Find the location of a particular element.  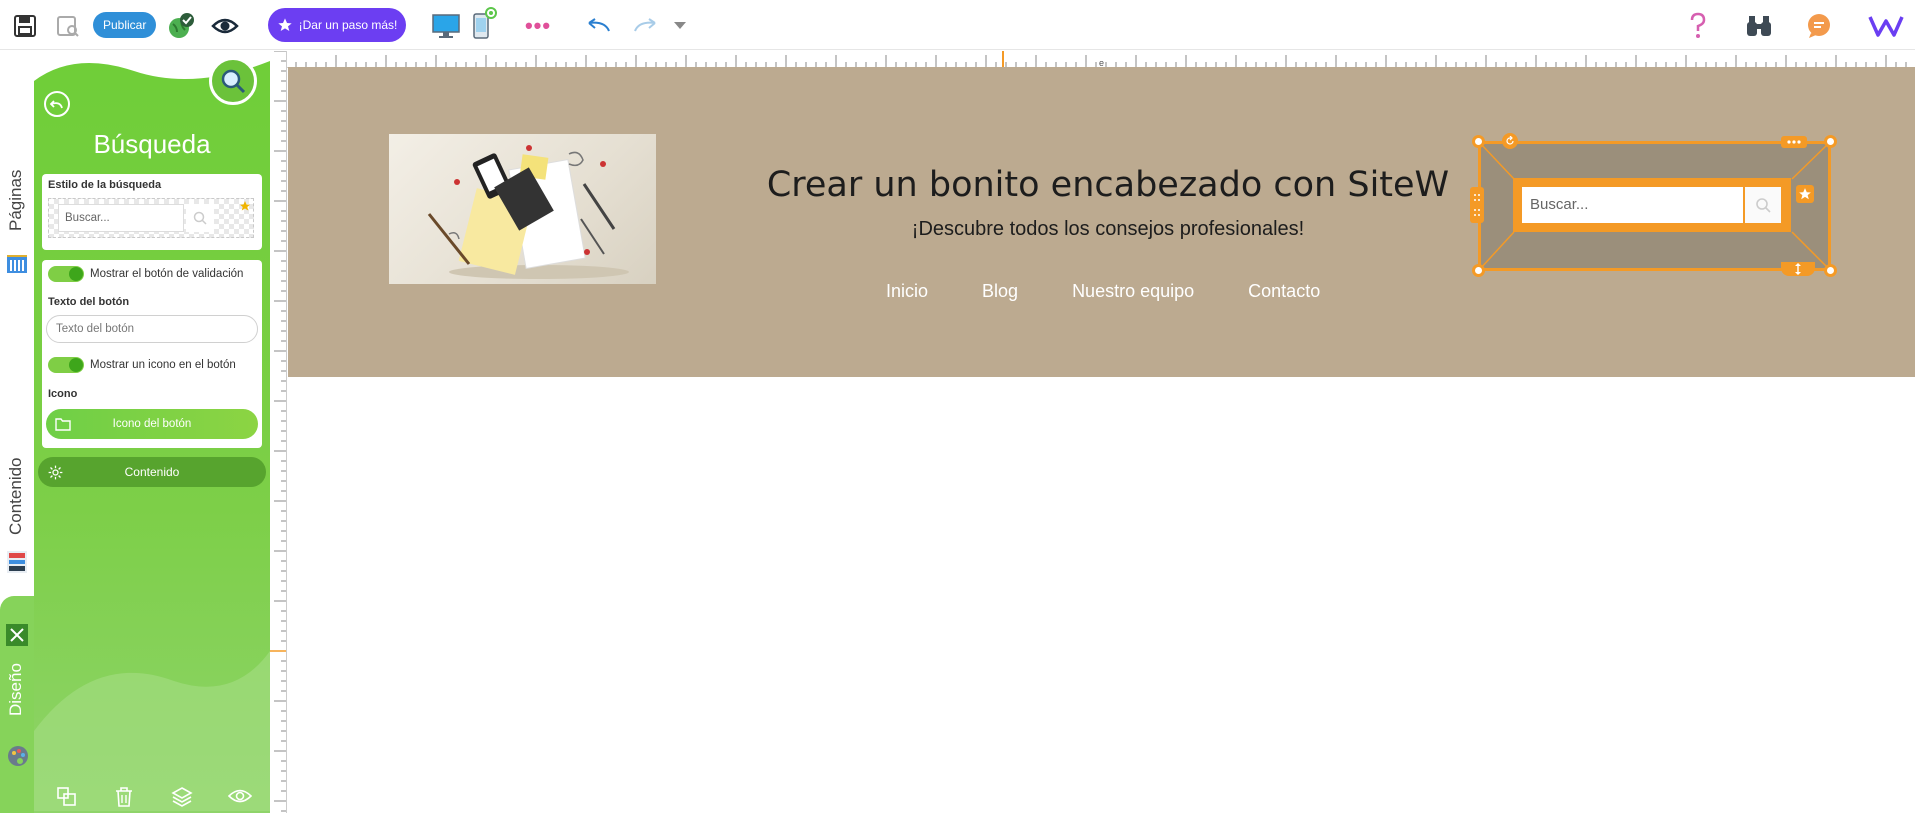

button-text-input: Texto del botón is located at coordinates (152, 329).